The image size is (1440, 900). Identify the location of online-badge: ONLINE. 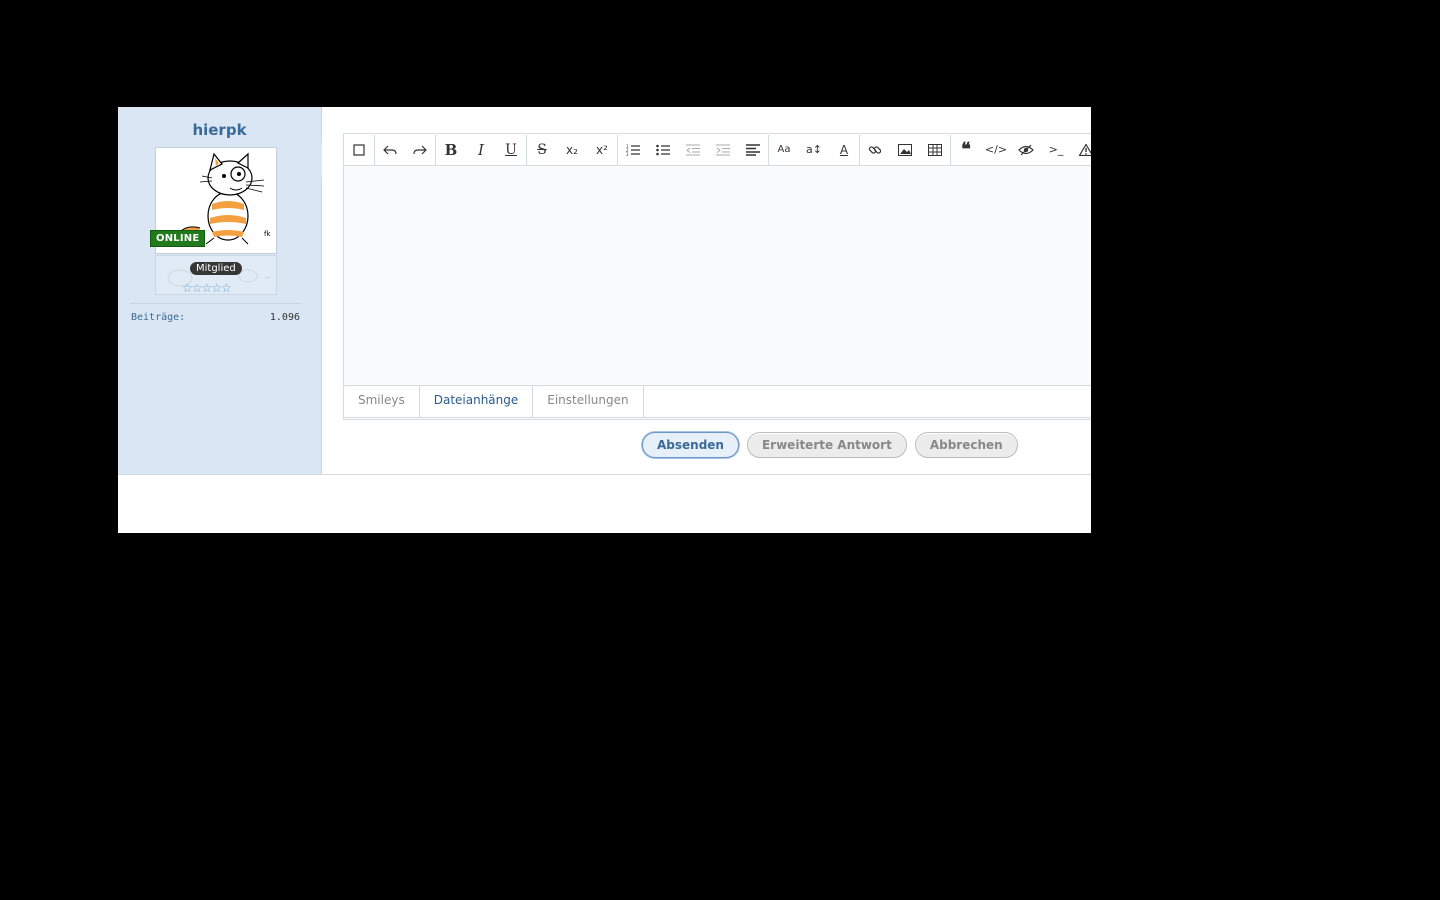
(178, 238).